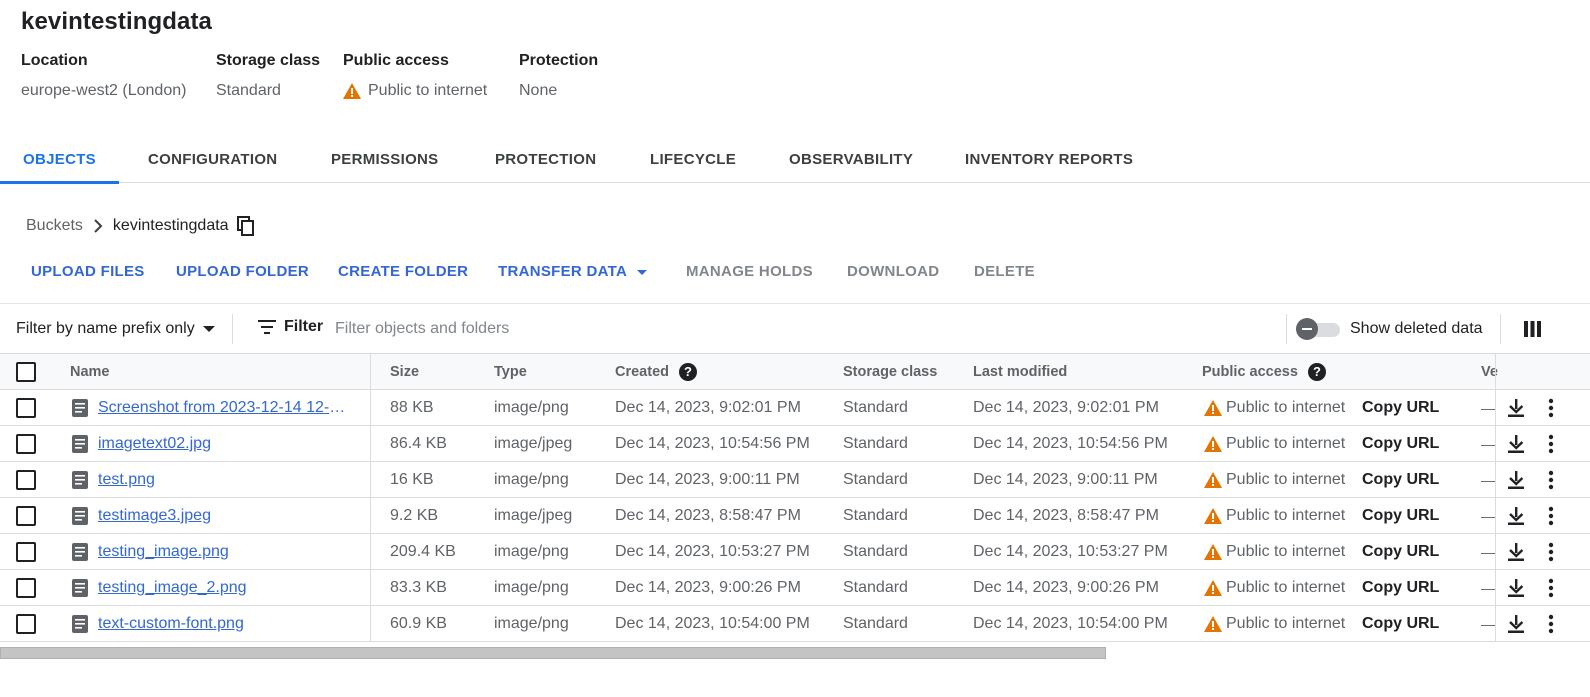  Describe the element at coordinates (172, 588) in the screenshot. I see `object-name-link: testing_image_2.png` at that location.